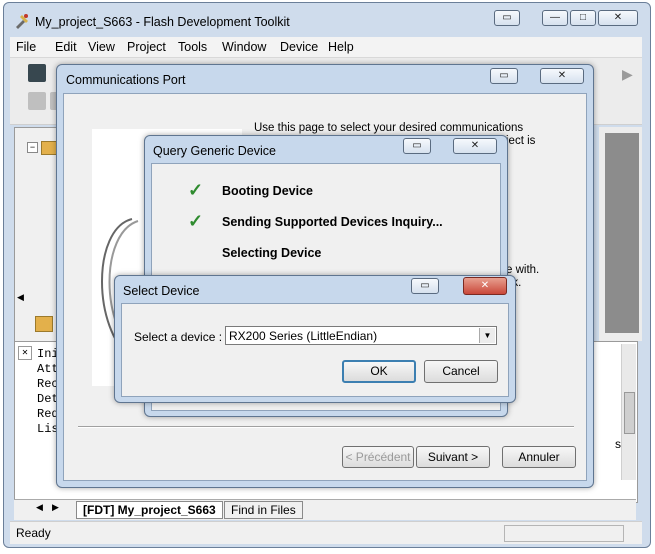 This screenshot has height=554, width=655. I want to click on status-bar: Ready, so click(326, 532).